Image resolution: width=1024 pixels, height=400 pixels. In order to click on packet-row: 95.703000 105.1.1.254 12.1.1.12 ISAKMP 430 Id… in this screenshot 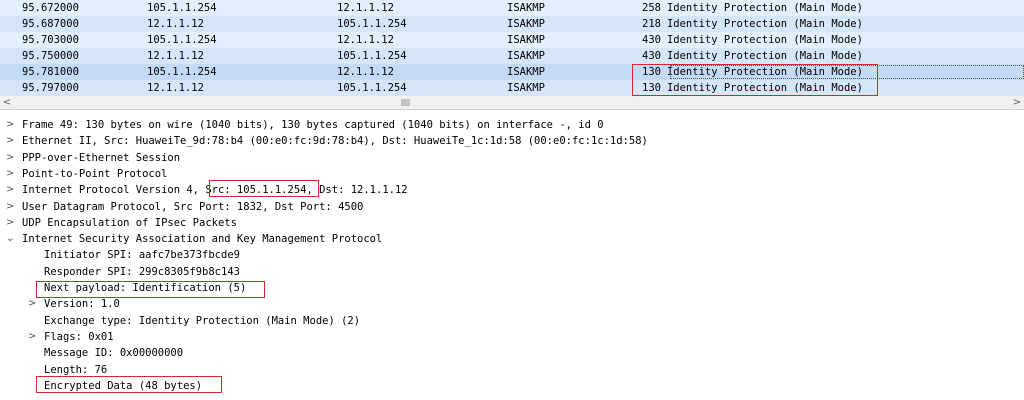, I will do `click(512, 40)`.